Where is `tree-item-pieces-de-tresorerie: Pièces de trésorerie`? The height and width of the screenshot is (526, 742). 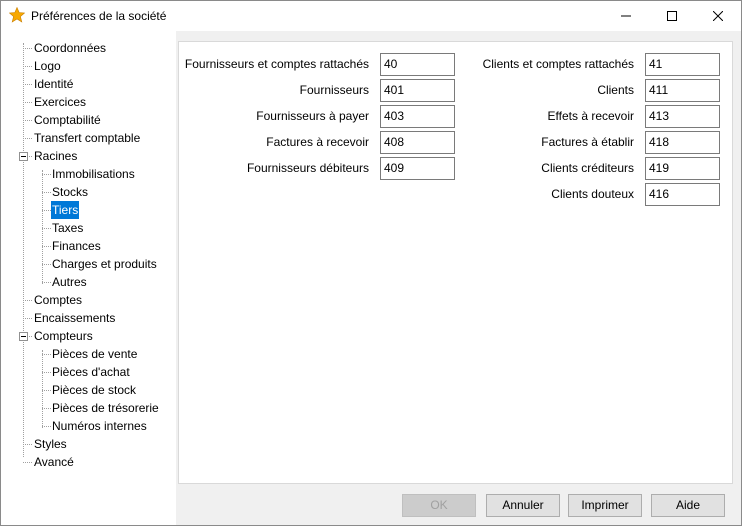 tree-item-pieces-de-tresorerie: Pièces de trésorerie is located at coordinates (105, 408).